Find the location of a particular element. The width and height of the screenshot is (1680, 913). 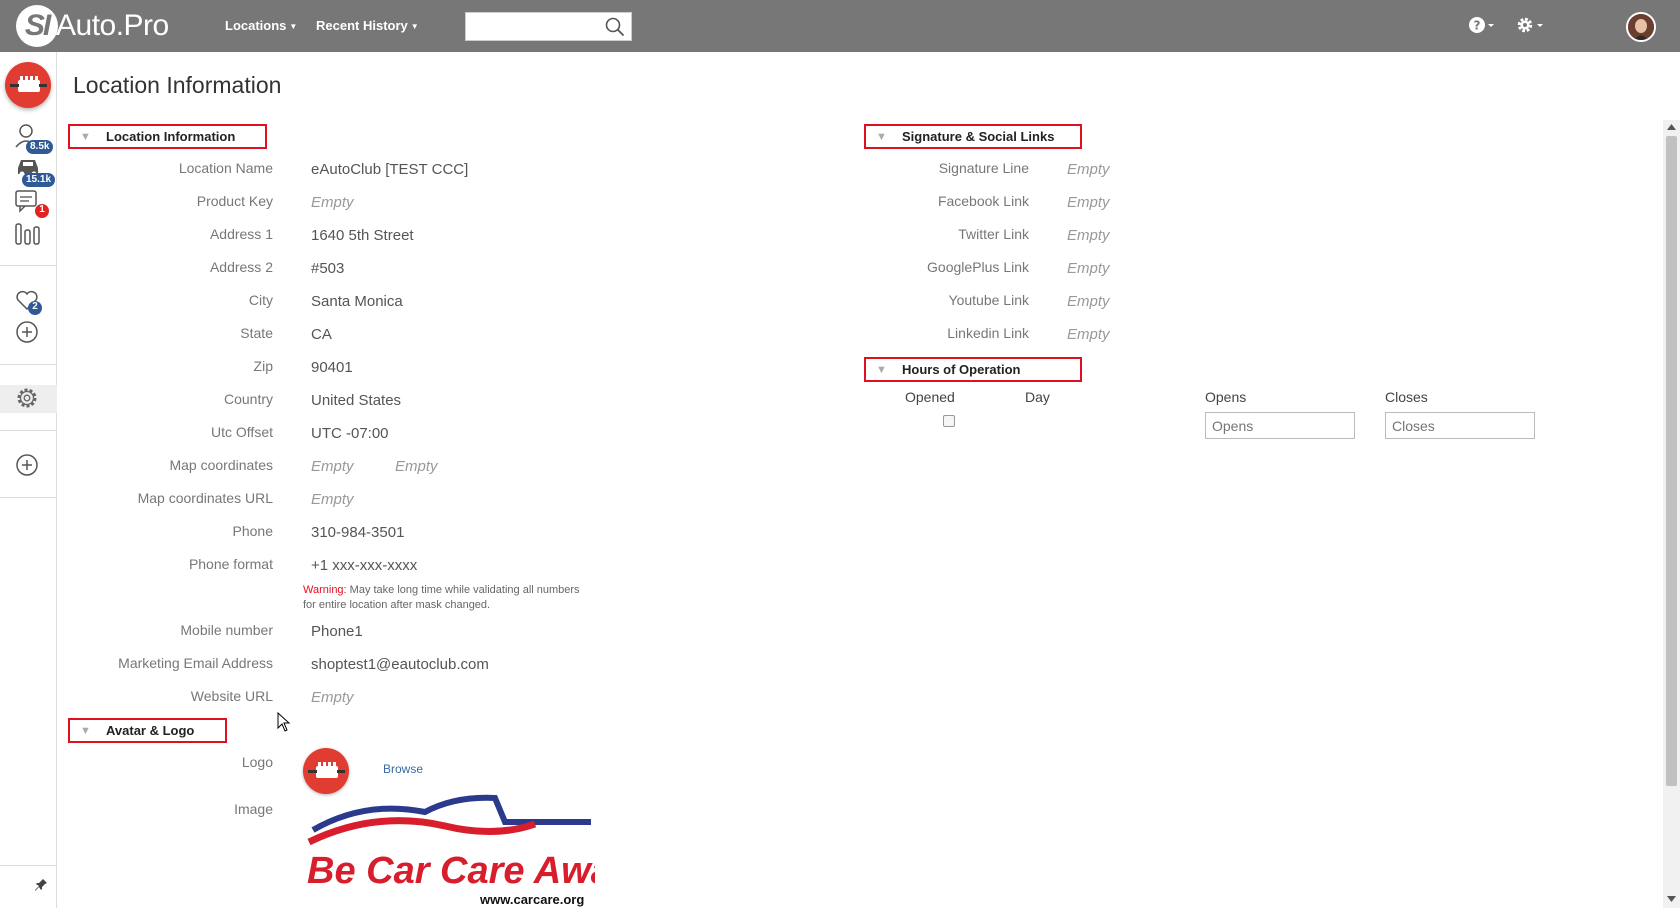

image-text-main: Be Car Care Aware is located at coordinates (451, 871).